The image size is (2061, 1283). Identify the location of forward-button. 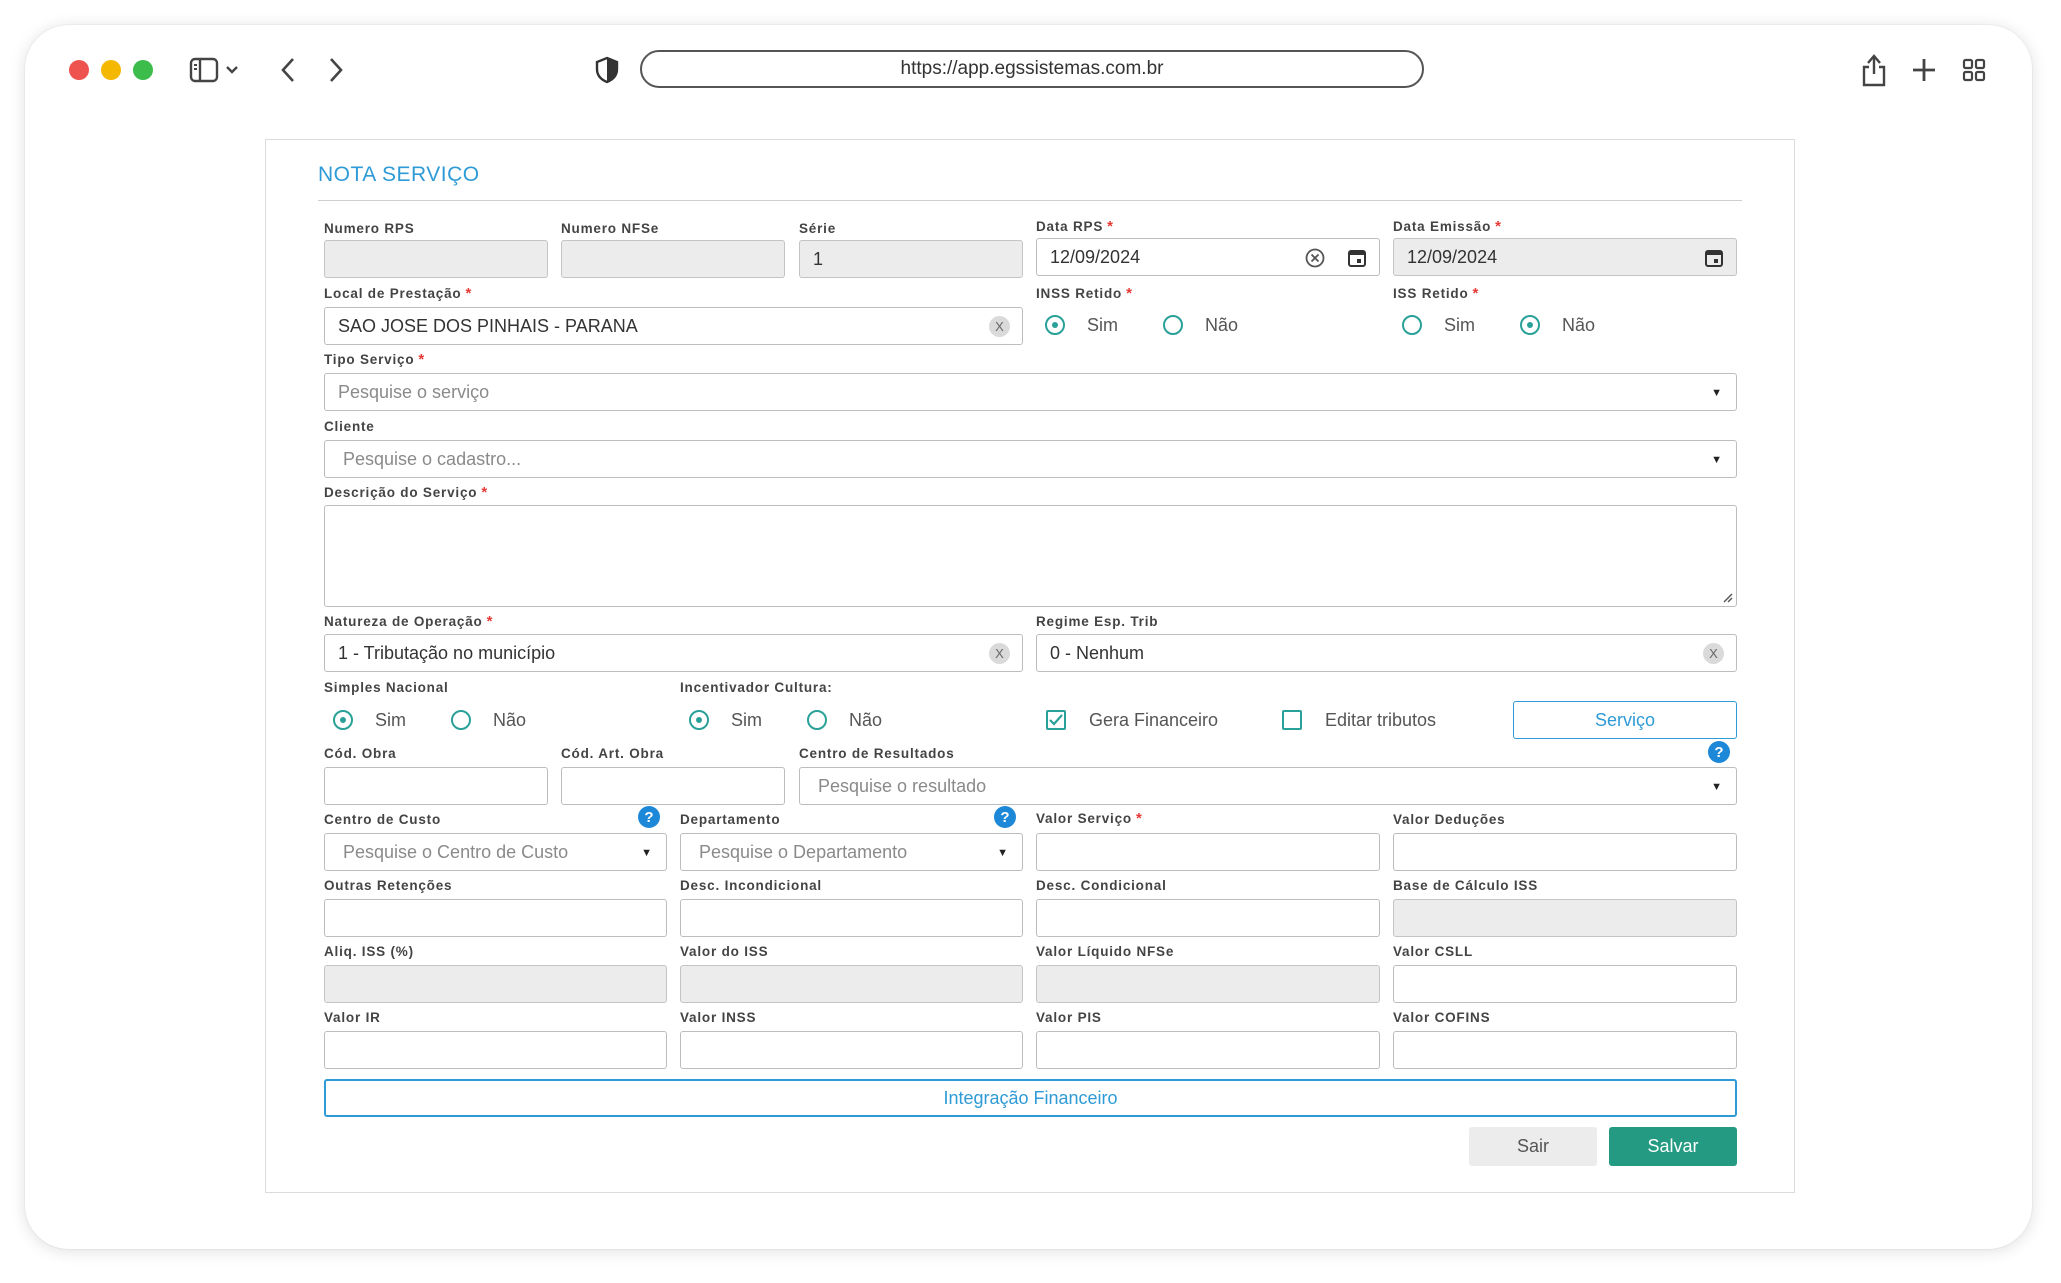
(336, 70).